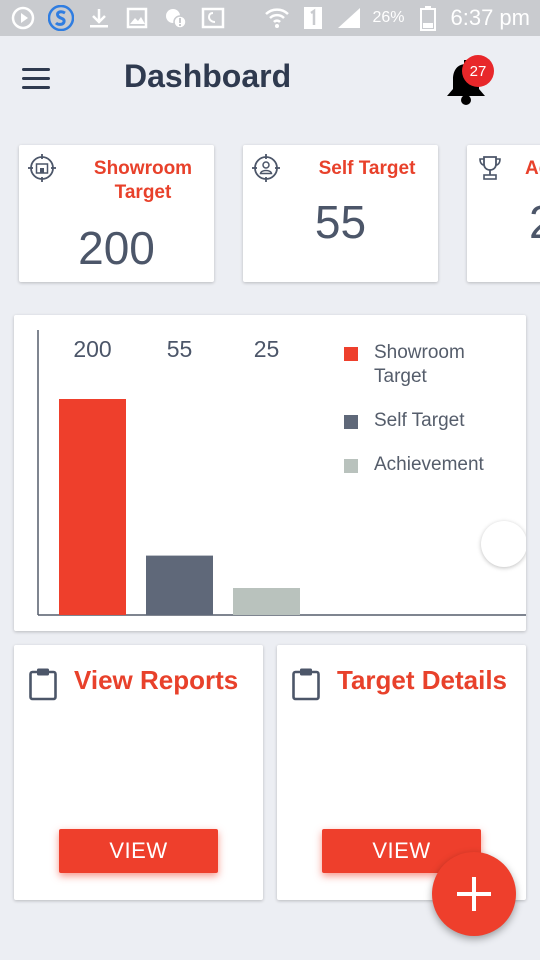 Image resolution: width=540 pixels, height=960 pixels. What do you see at coordinates (503, 213) in the screenshot?
I see `achievement-card: Ac 2` at bounding box center [503, 213].